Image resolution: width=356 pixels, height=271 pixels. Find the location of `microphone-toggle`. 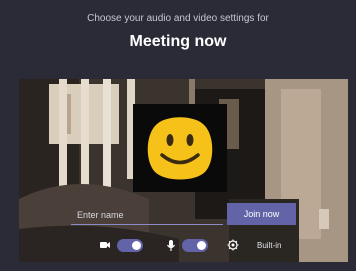

microphone-toggle is located at coordinates (195, 245).